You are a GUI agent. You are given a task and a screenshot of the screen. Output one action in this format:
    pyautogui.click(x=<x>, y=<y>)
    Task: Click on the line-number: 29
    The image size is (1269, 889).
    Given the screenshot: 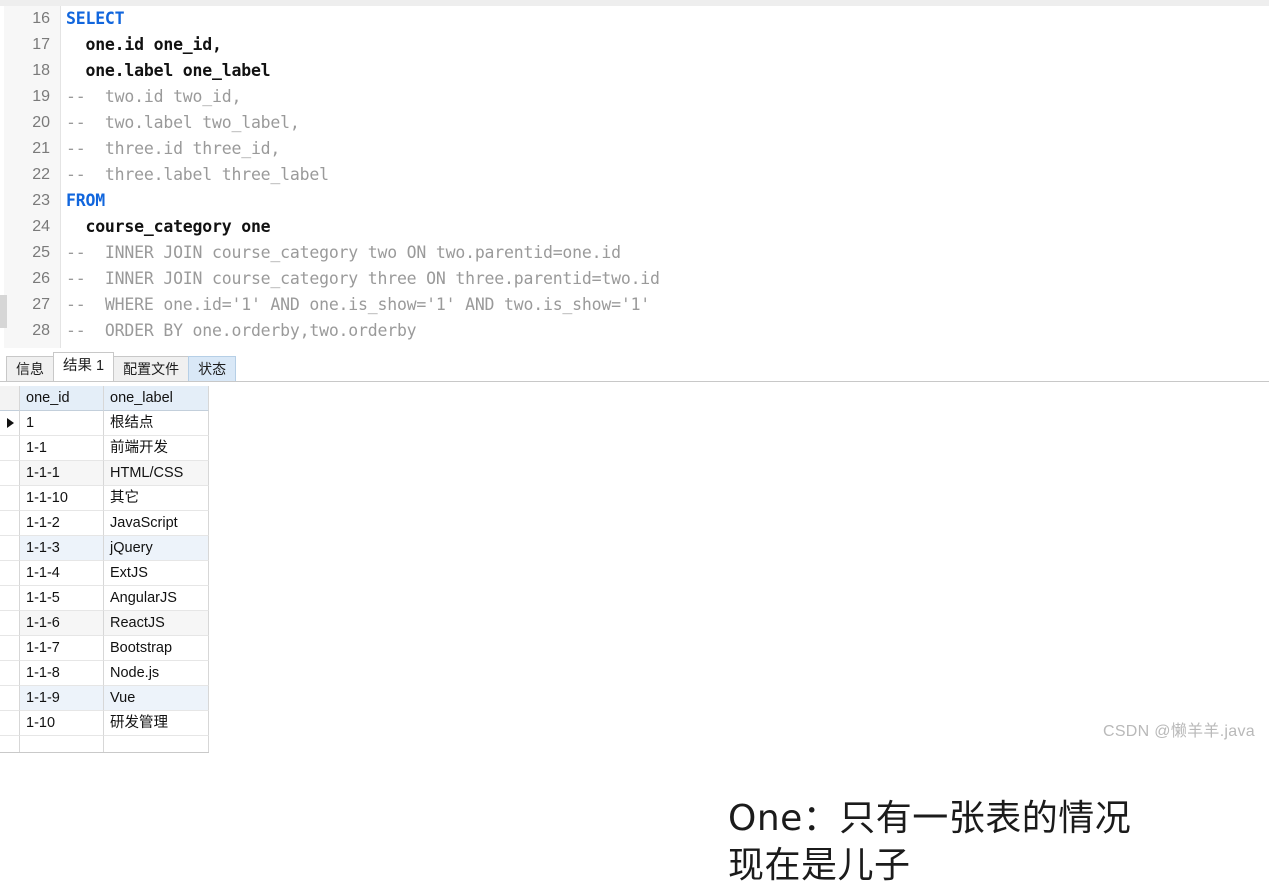 What is the action you would take?
    pyautogui.click(x=25, y=346)
    